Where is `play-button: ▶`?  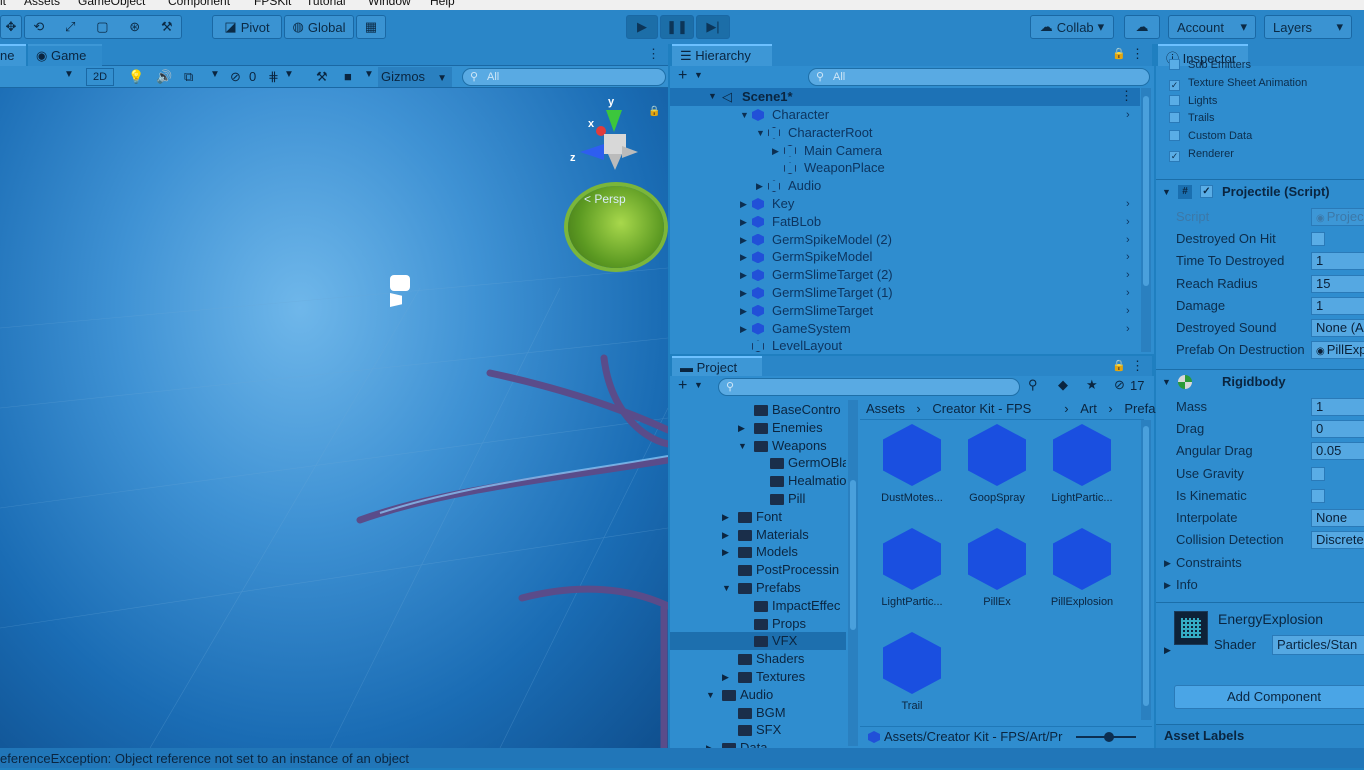 play-button: ▶ is located at coordinates (642, 27).